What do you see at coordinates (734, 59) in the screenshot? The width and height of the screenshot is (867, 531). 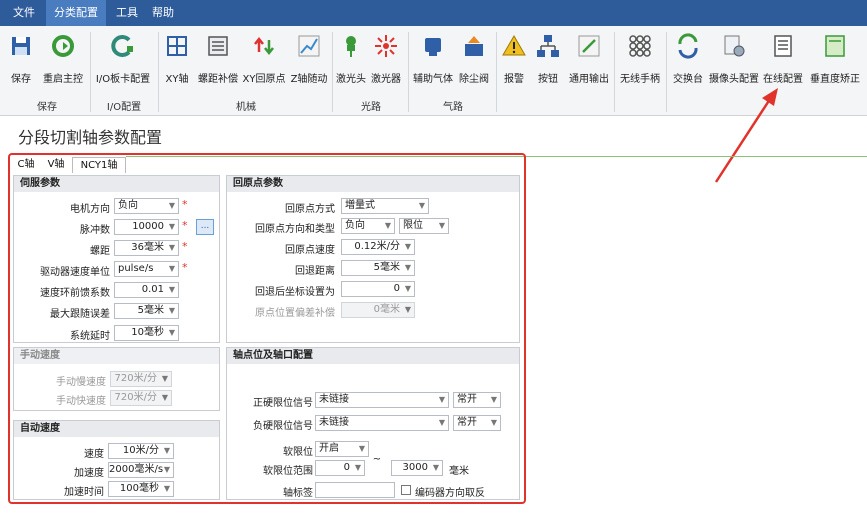 I see `camera-config-button: 摄像头配置` at bounding box center [734, 59].